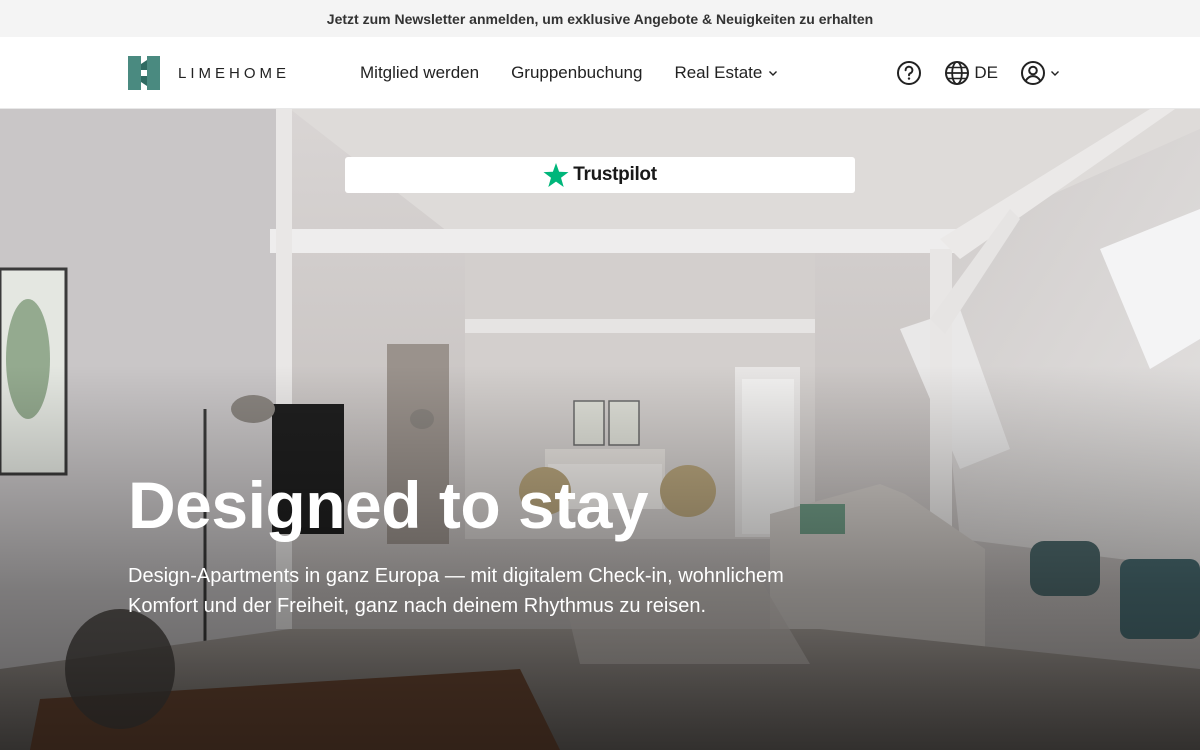  I want to click on language-code: DE, so click(986, 72).